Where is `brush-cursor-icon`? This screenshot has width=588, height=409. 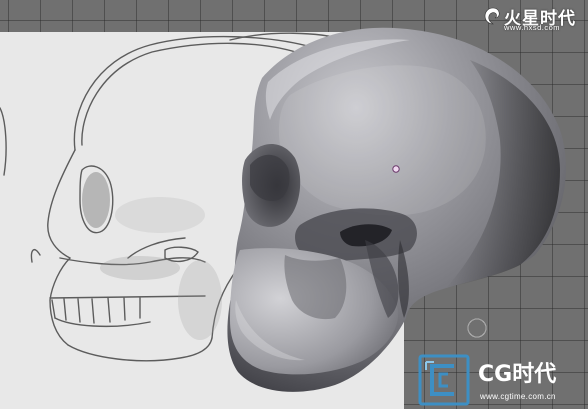 brush-cursor-icon is located at coordinates (477, 328).